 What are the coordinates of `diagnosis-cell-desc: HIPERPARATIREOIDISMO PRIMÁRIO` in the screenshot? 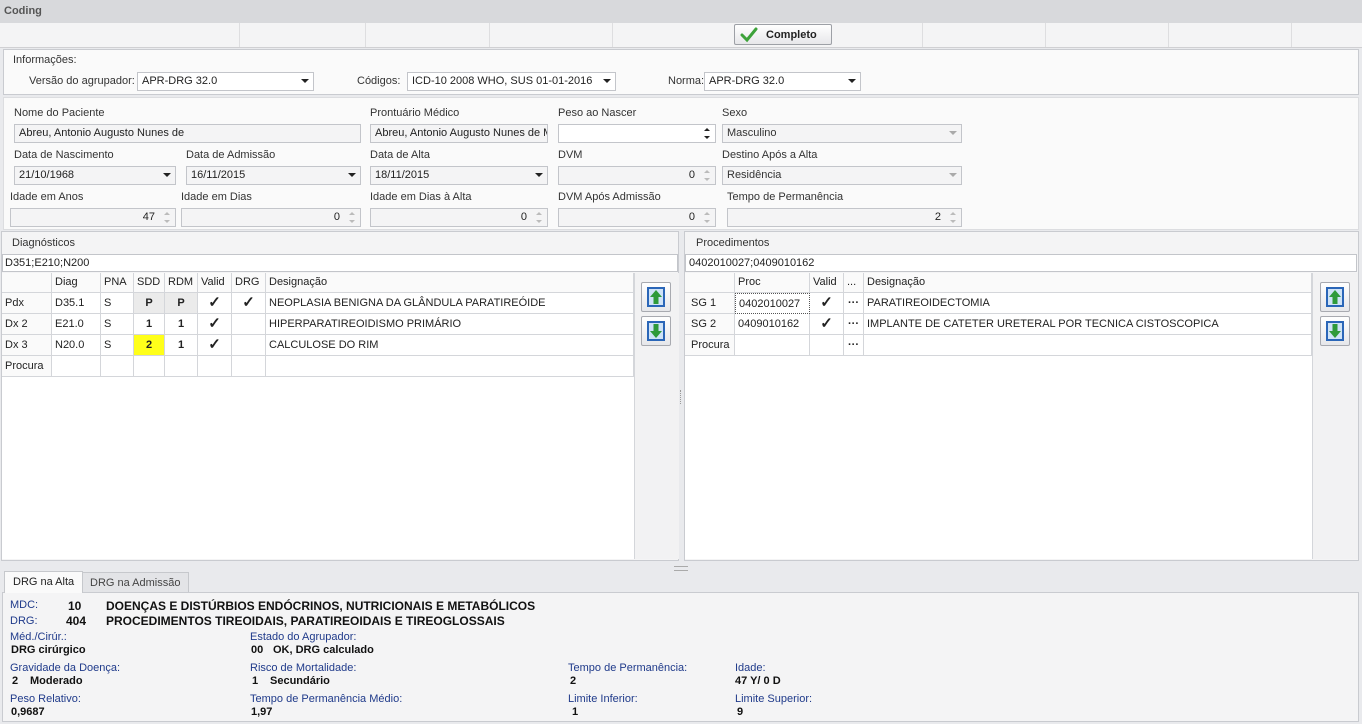 It's located at (450, 324).